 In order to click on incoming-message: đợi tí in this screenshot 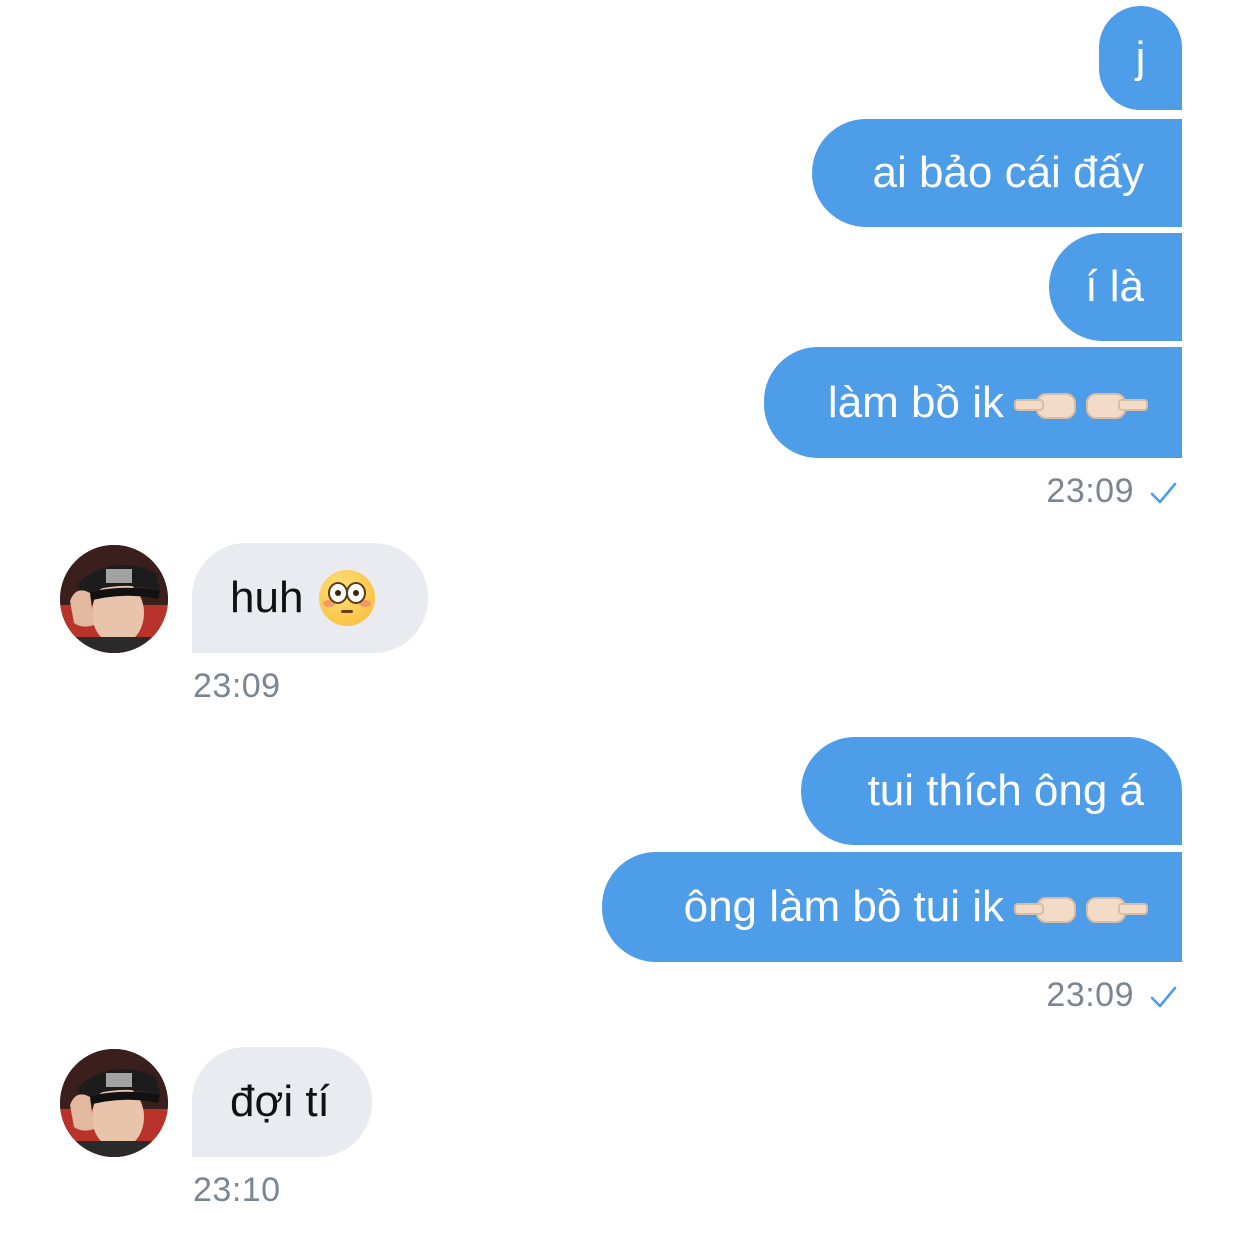, I will do `click(282, 1102)`.